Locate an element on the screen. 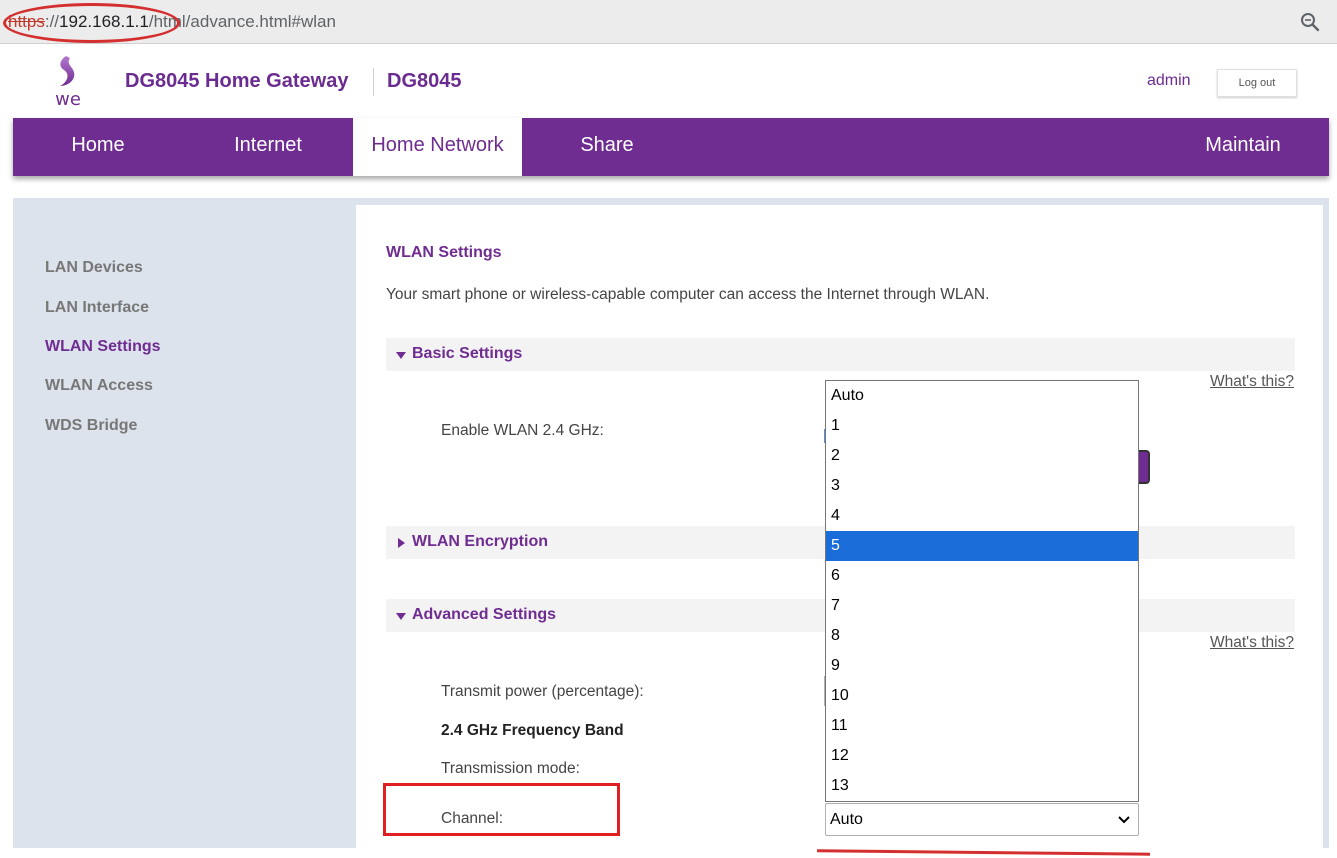 The image size is (1337, 858). sidebar-item-lan-devices: LAN Devices is located at coordinates (94, 268).